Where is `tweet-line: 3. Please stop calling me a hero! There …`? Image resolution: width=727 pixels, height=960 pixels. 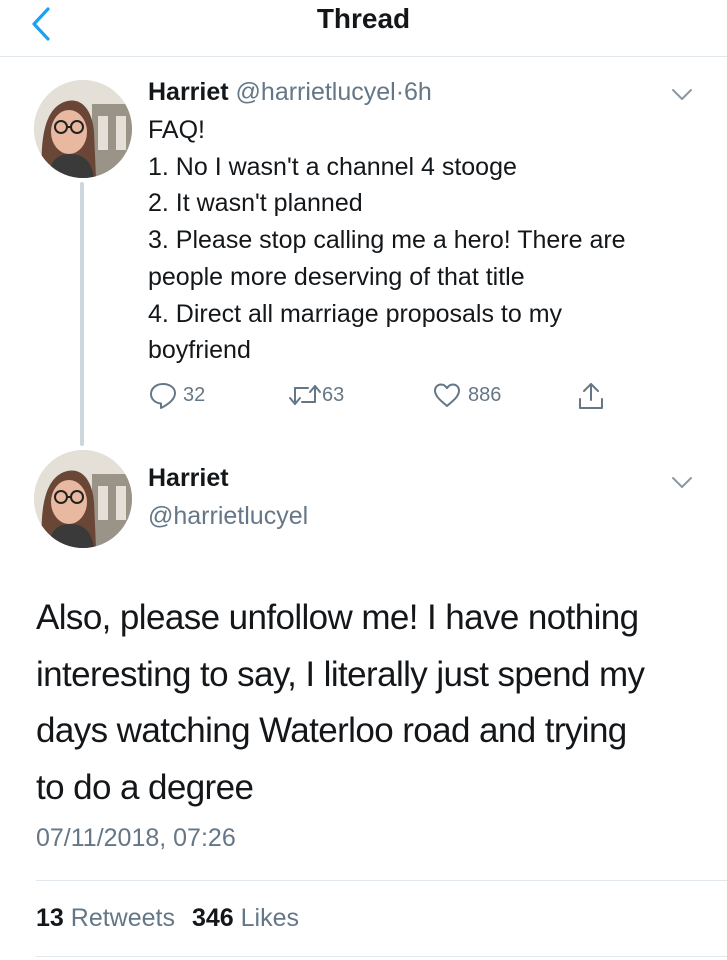
tweet-line: 3. Please stop calling me a hero! There … is located at coordinates (387, 240).